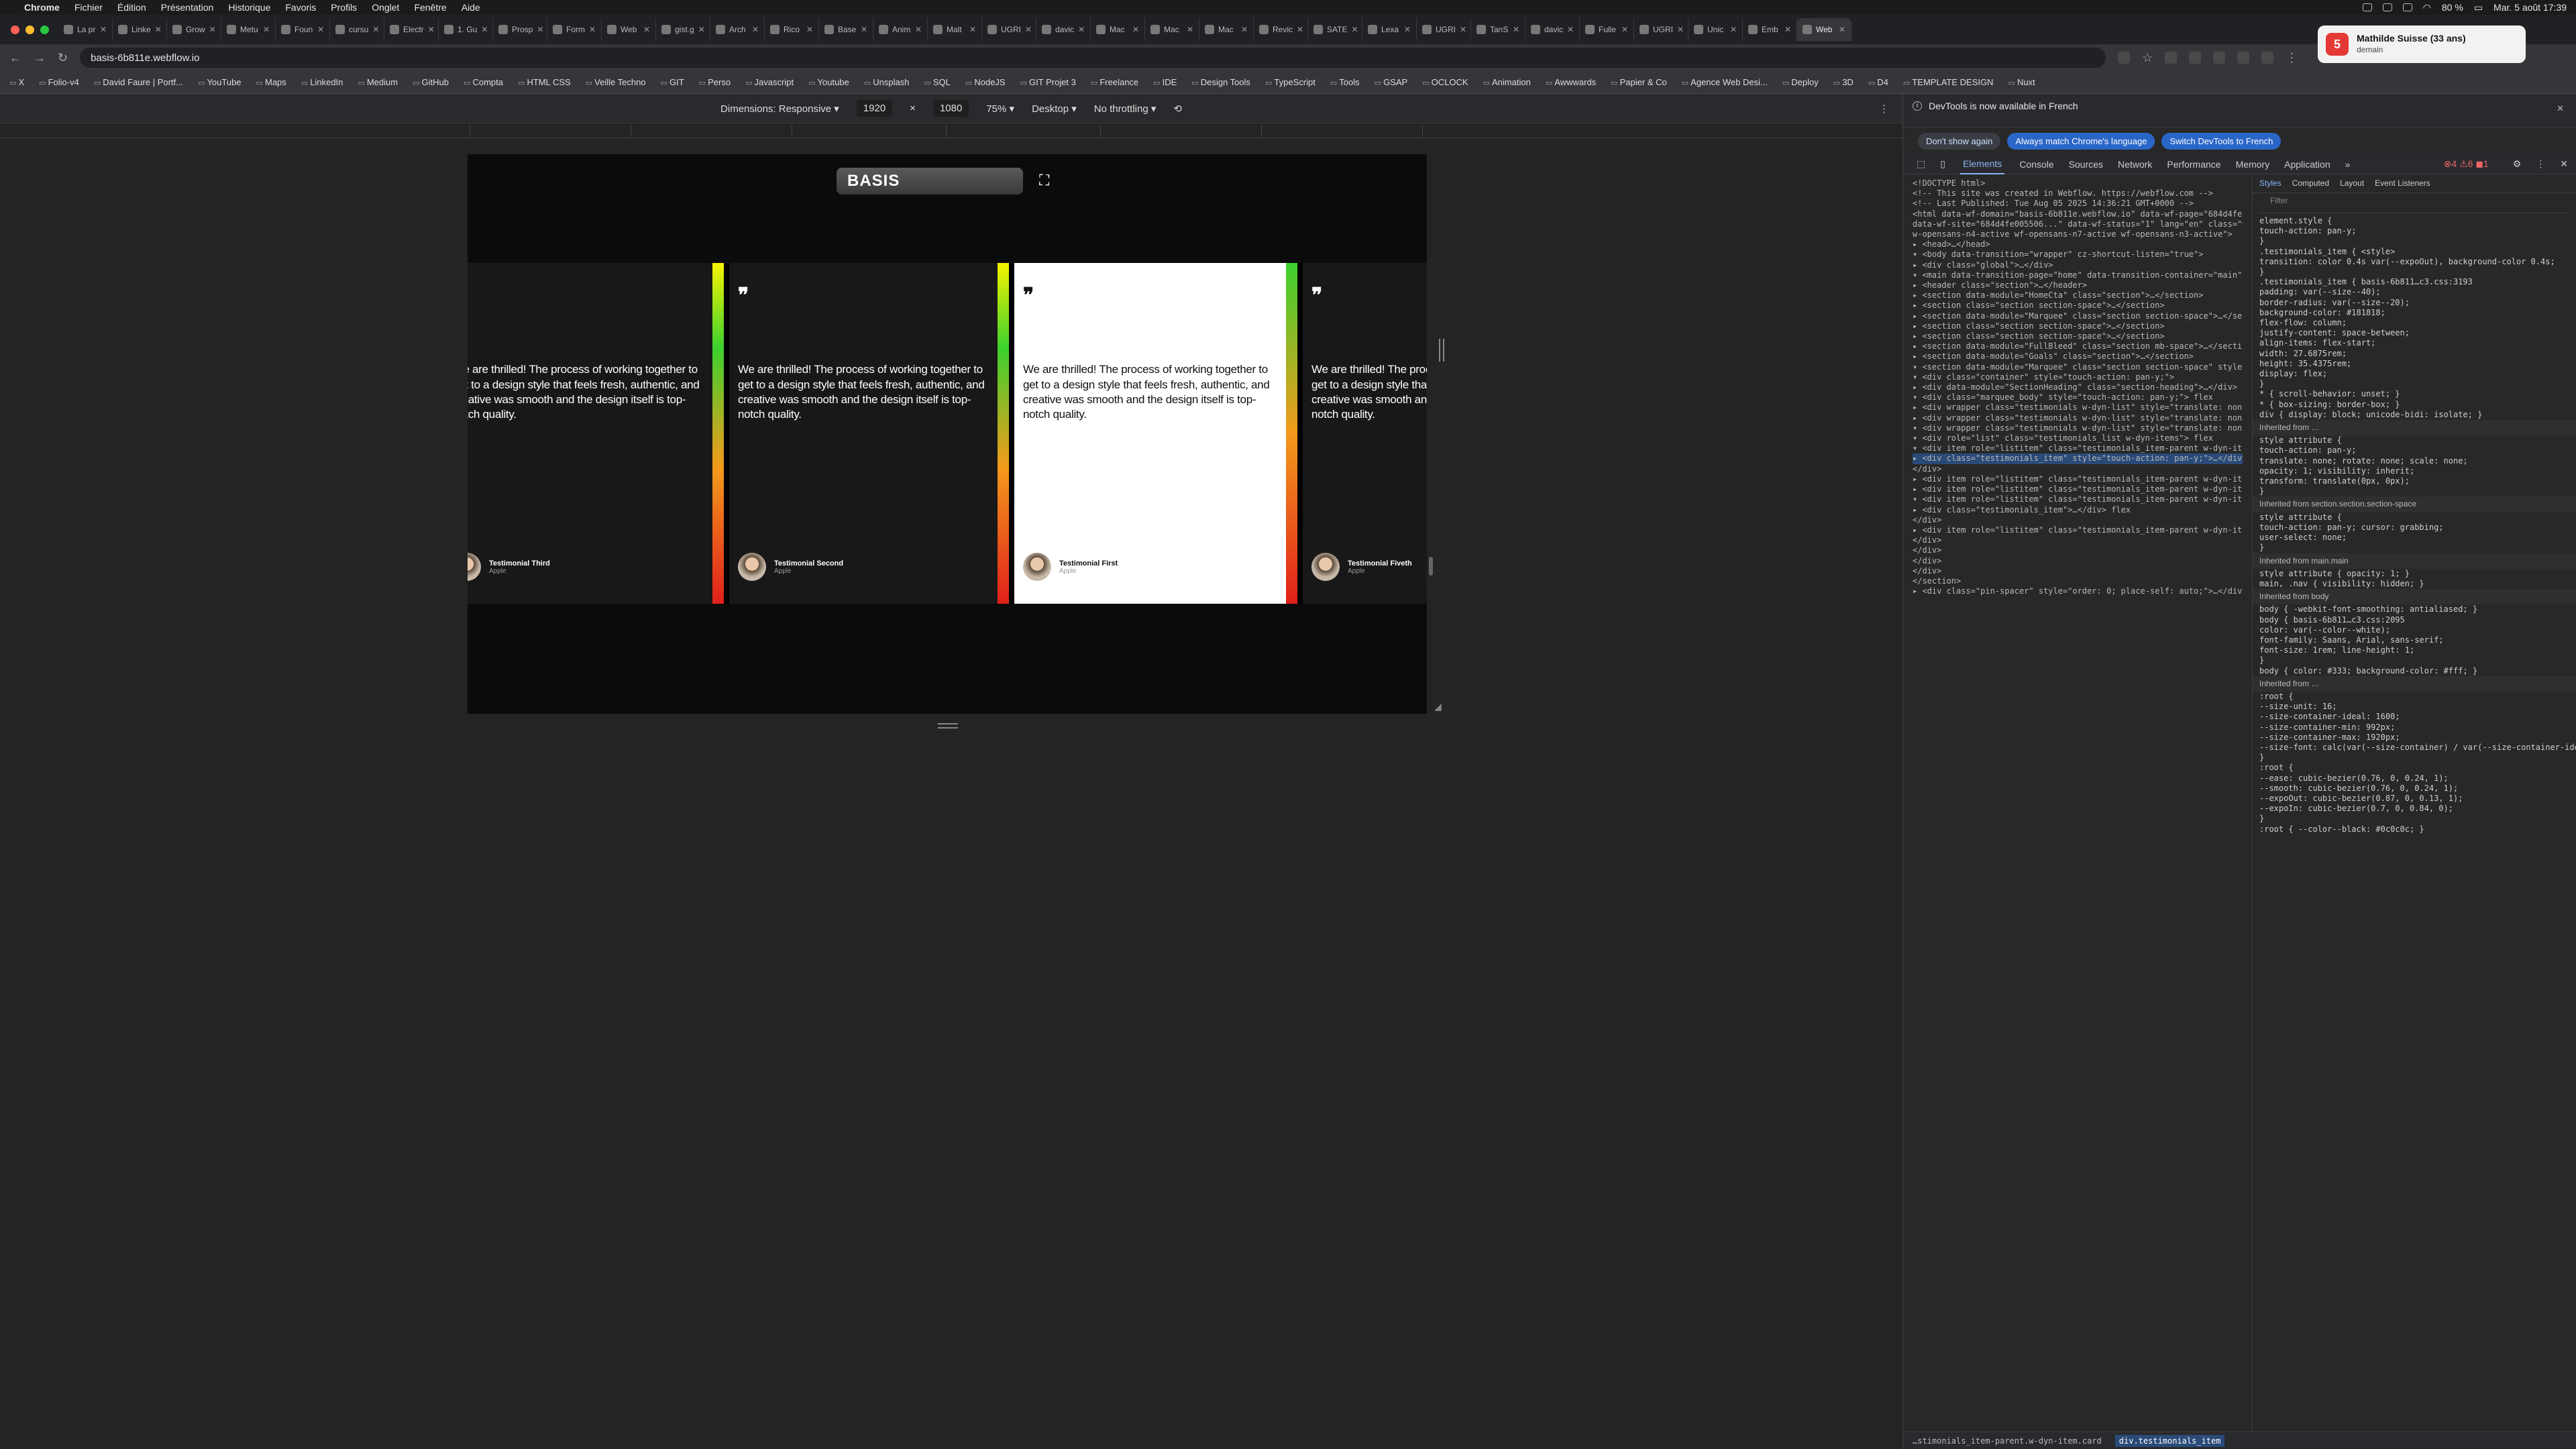 This screenshot has width=2576, height=1449. What do you see at coordinates (1948, 82) in the screenshot?
I see `bookmark-item: TEMPLATE DESIGN` at bounding box center [1948, 82].